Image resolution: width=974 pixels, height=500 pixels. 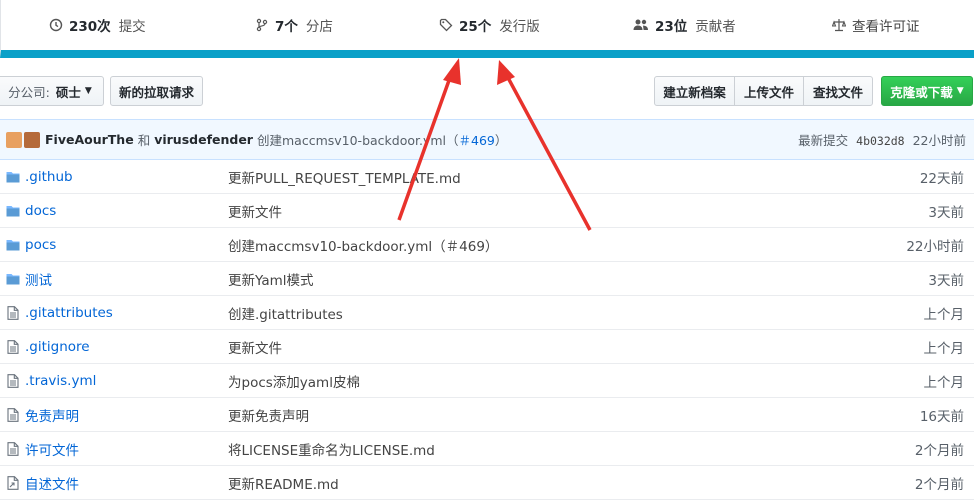 I want to click on branches-stat: 7个 分店, so click(x=294, y=25).